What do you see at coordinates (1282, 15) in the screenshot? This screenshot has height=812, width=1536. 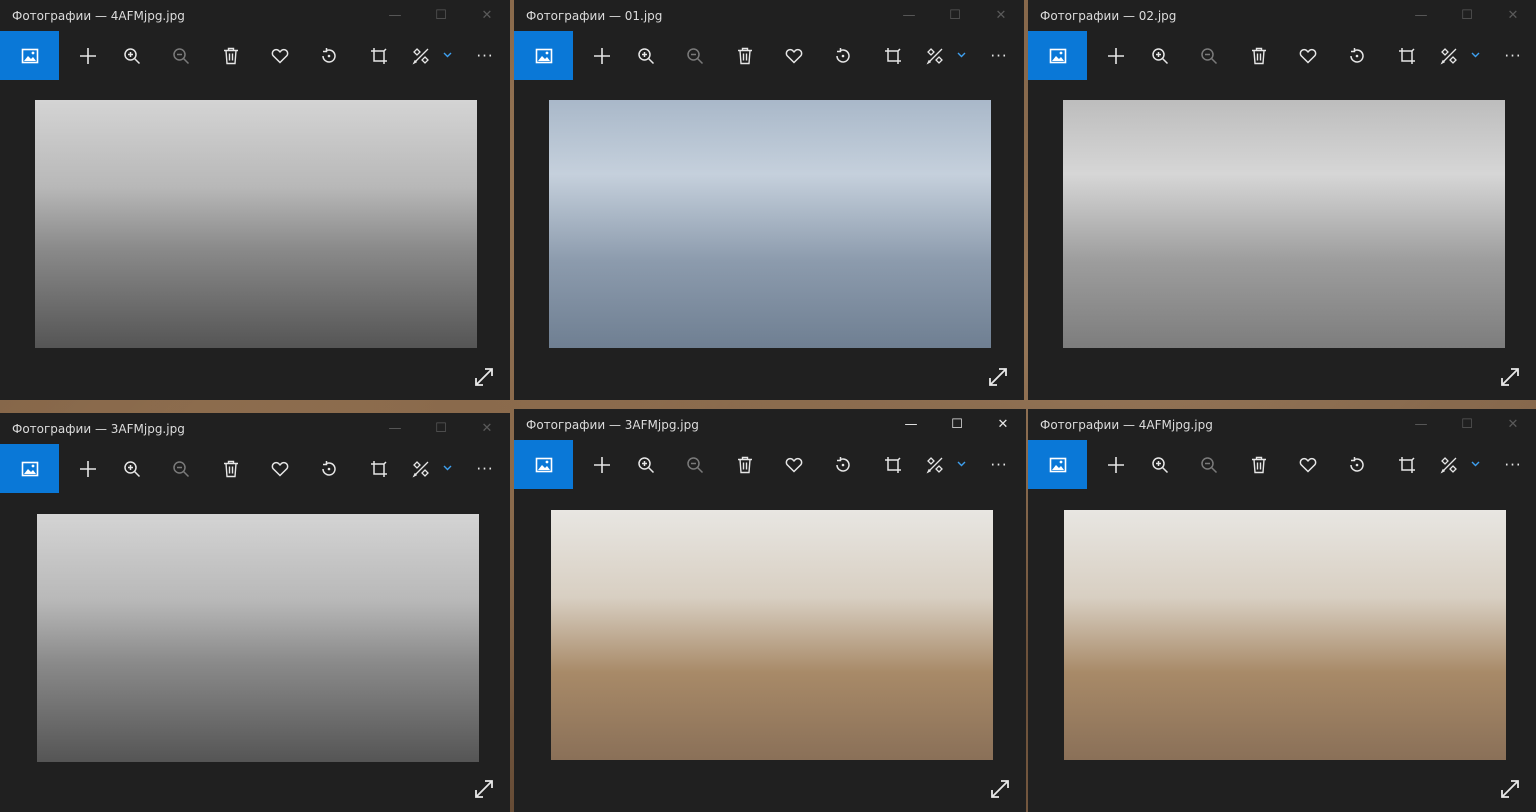 I see `title-bar: Фотографии — 02.jpg — ☐ ✕` at bounding box center [1282, 15].